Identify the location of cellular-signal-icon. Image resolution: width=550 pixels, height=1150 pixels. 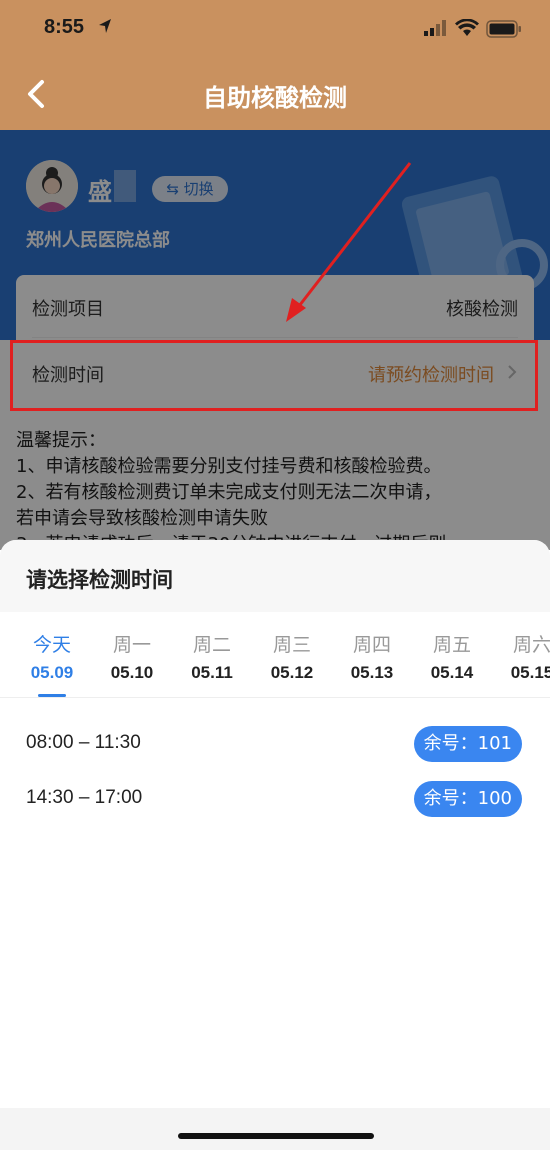
(435, 28).